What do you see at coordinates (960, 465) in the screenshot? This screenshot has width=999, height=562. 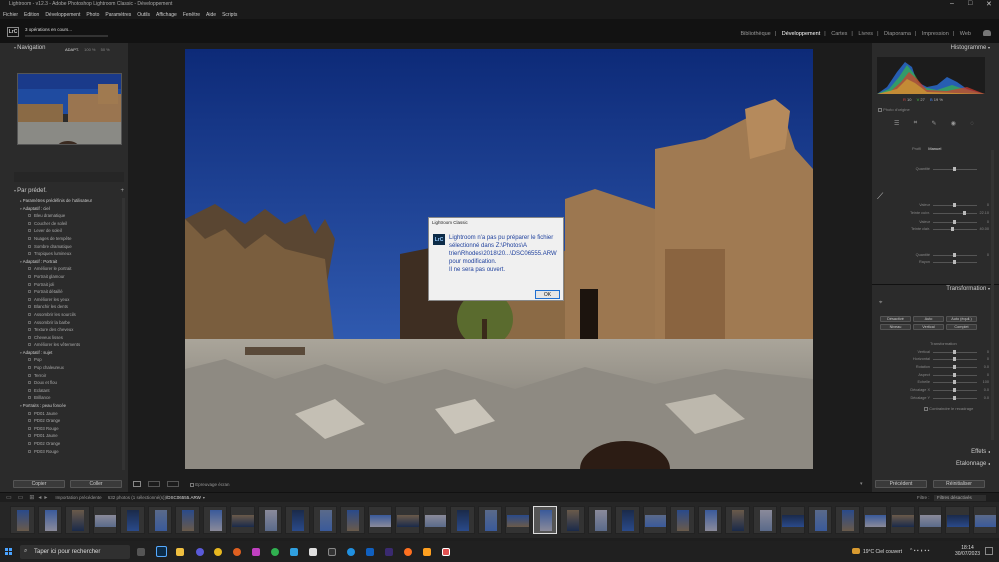 I see `calibration-header: Etalonnage ◂` at bounding box center [960, 465].